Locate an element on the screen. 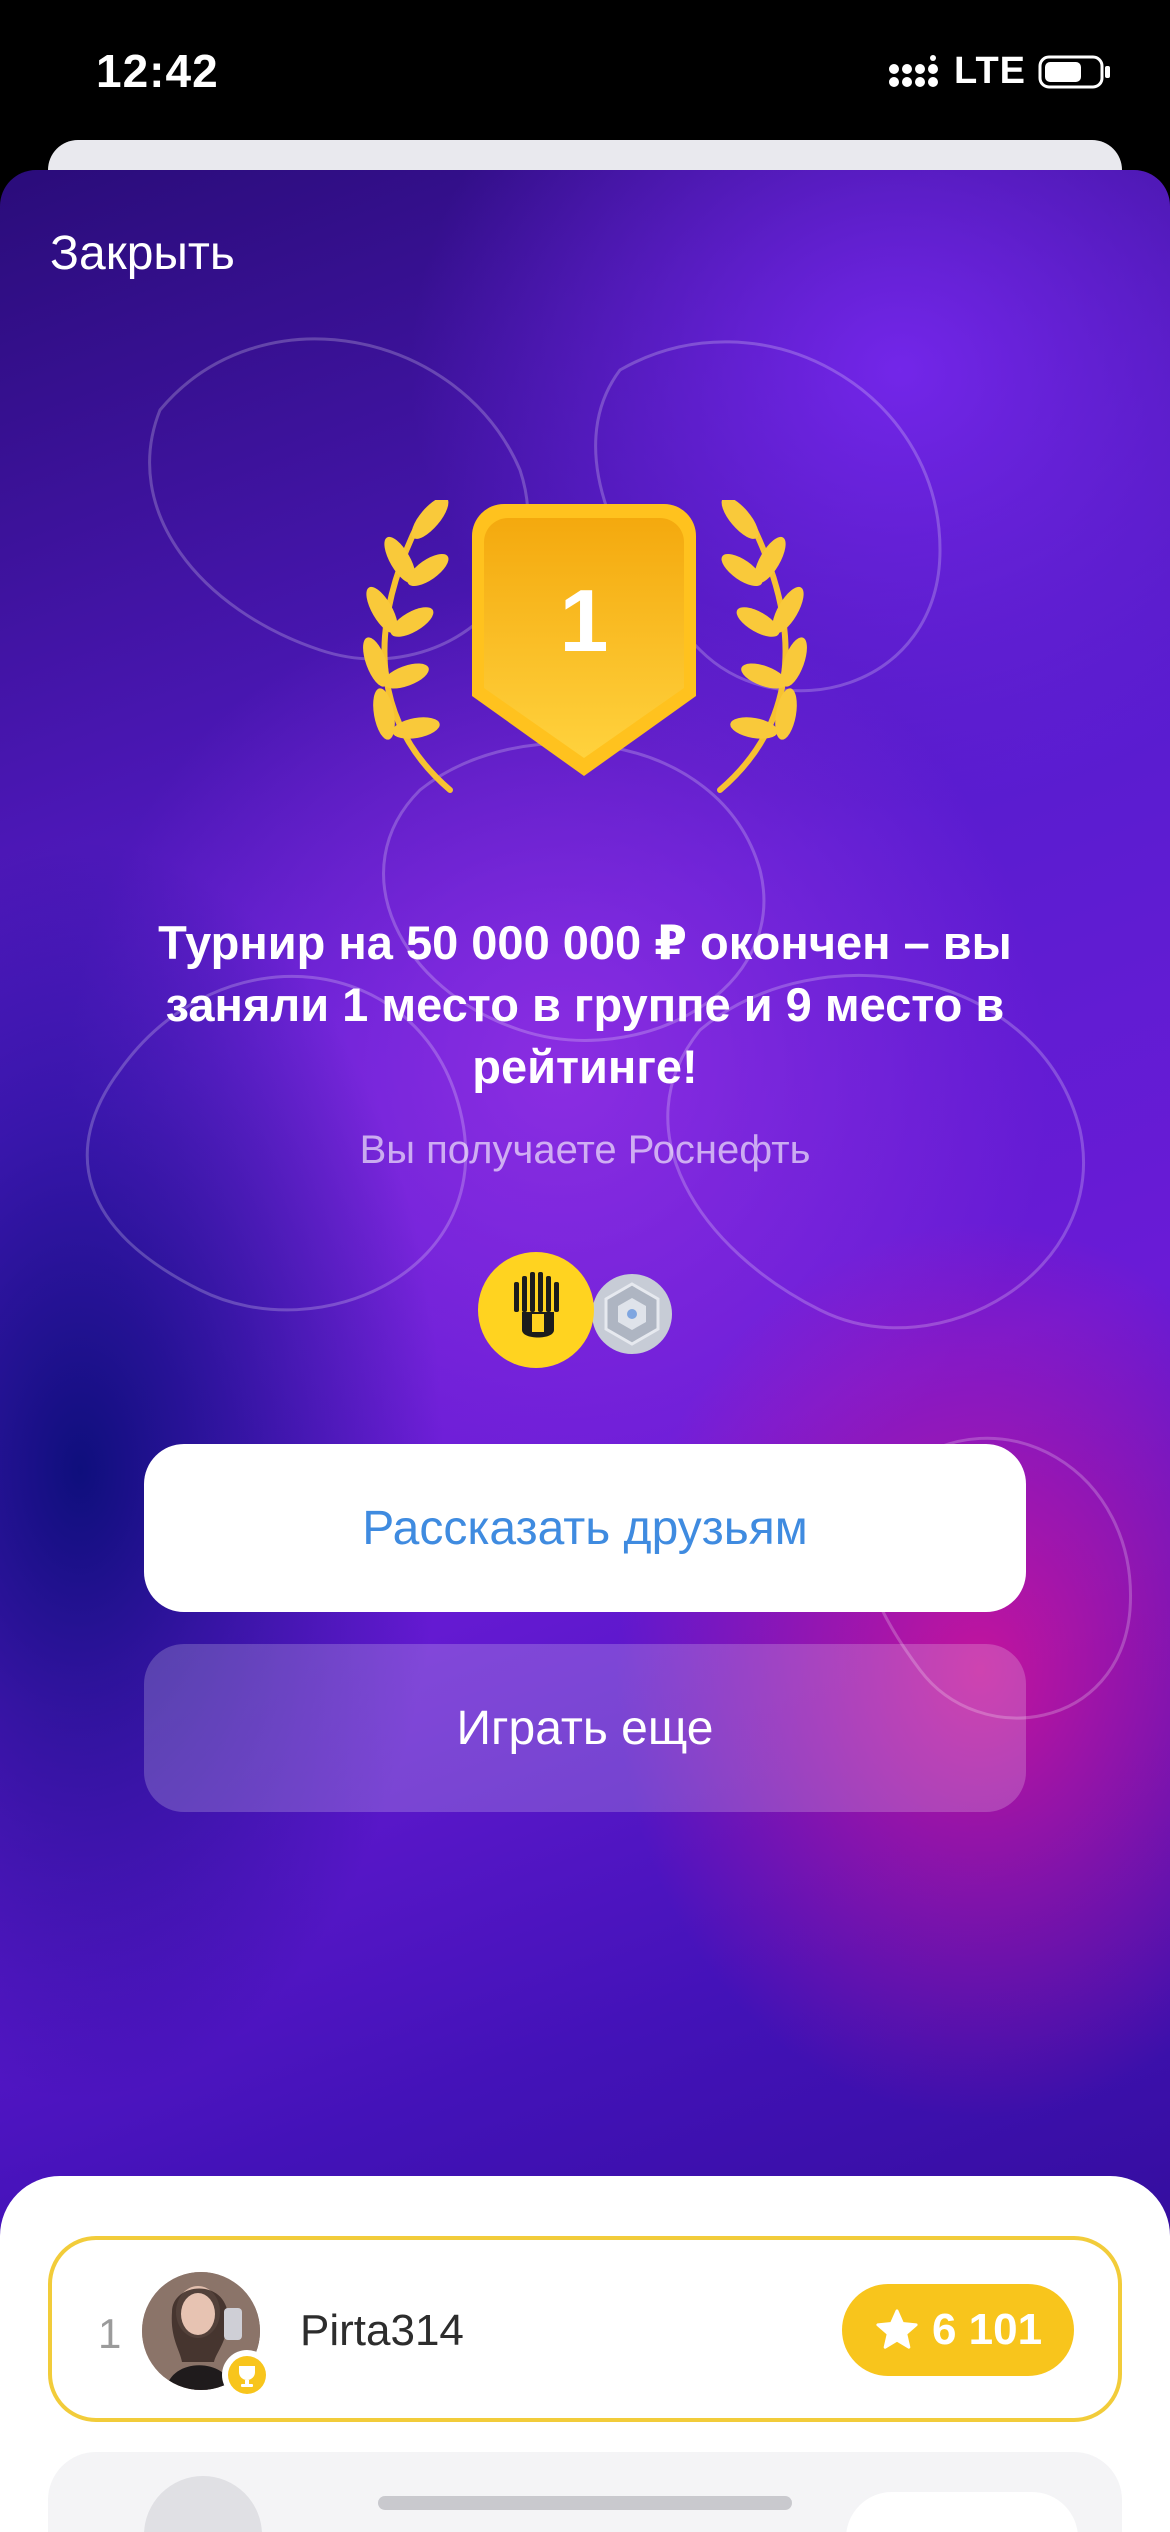 The image size is (1170, 2532). result-subtitle: Вы получаете Роснефть is located at coordinates (585, 1150).